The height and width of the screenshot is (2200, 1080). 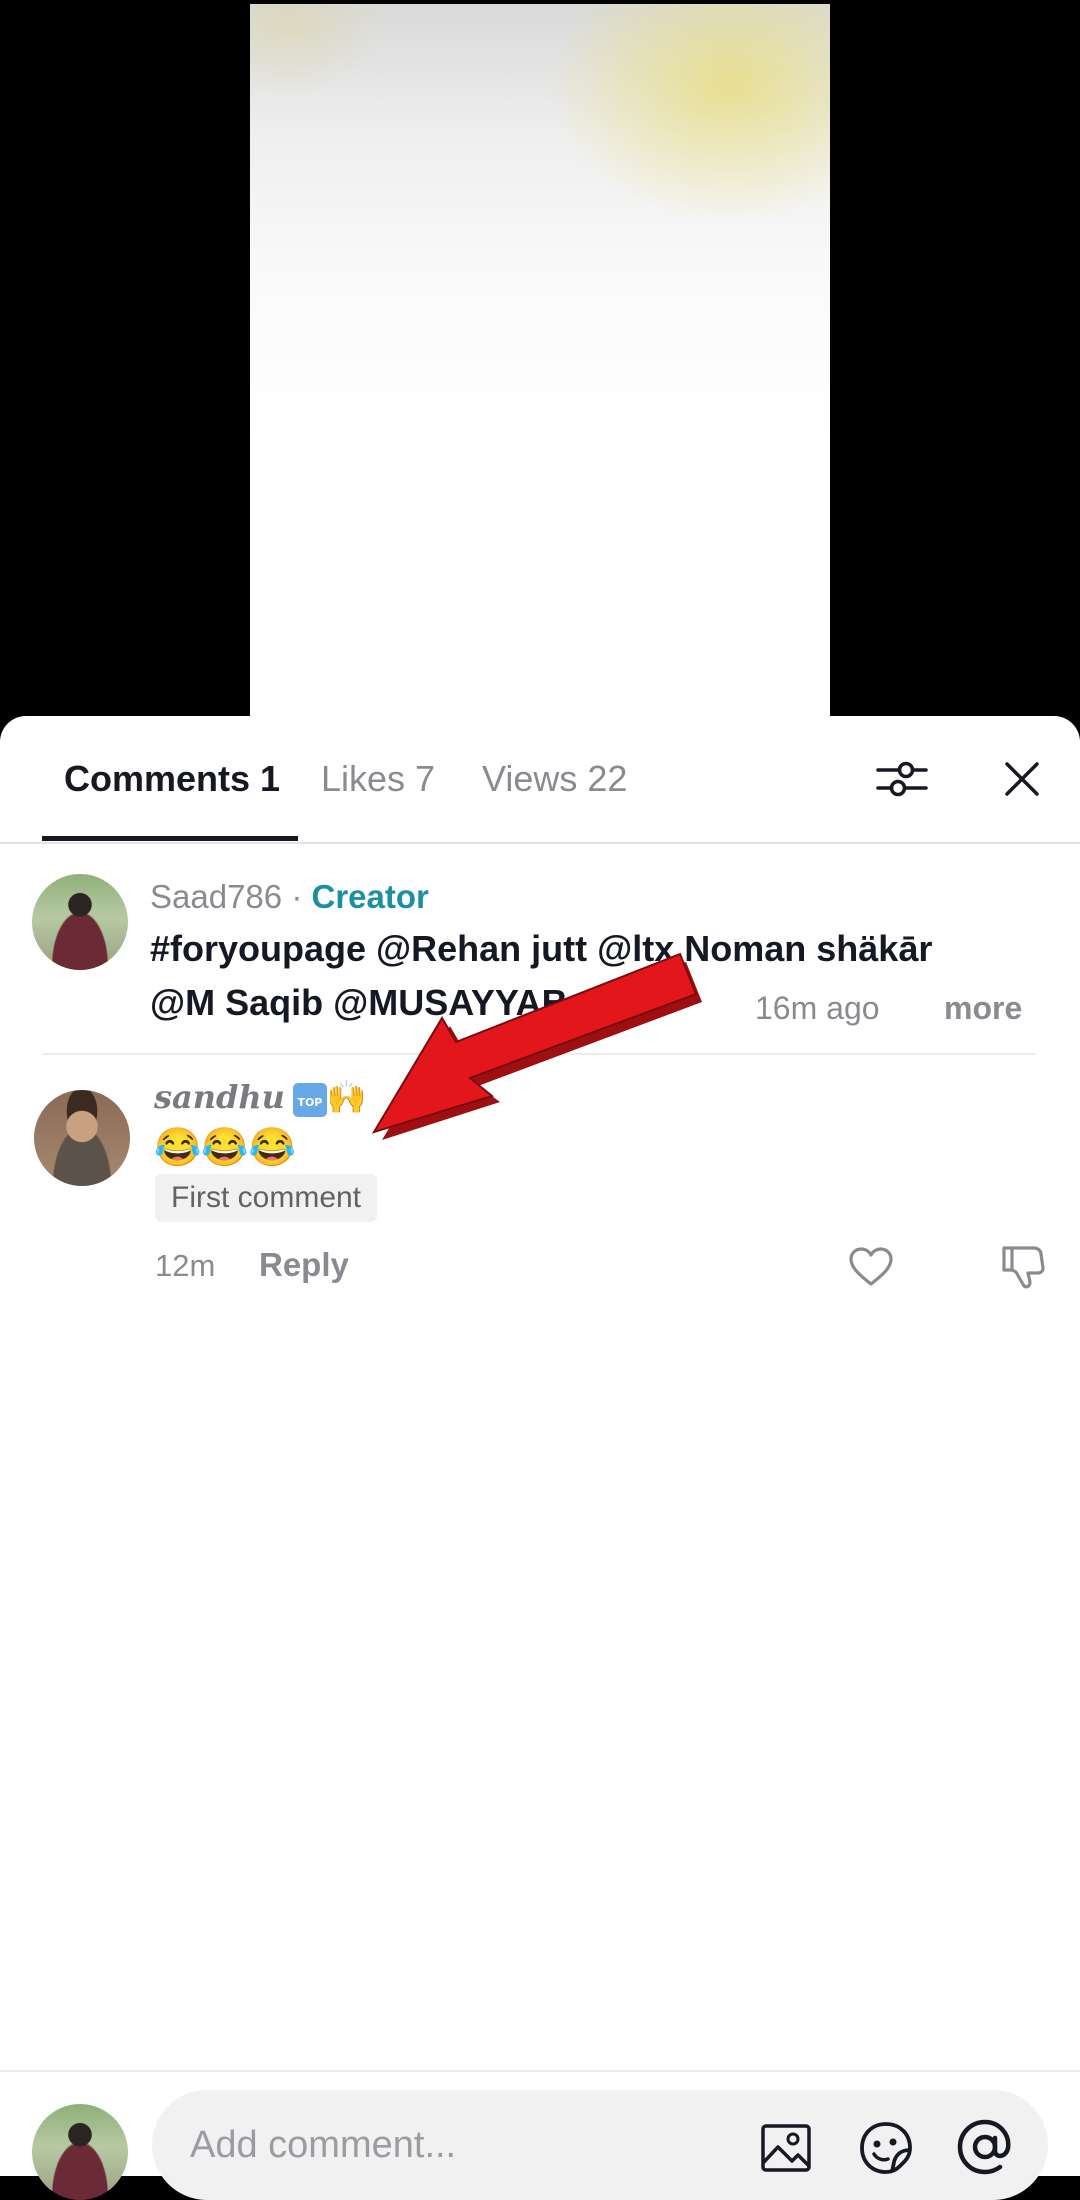 What do you see at coordinates (817, 1008) in the screenshot?
I see `creator-comment-time: 16m ago` at bounding box center [817, 1008].